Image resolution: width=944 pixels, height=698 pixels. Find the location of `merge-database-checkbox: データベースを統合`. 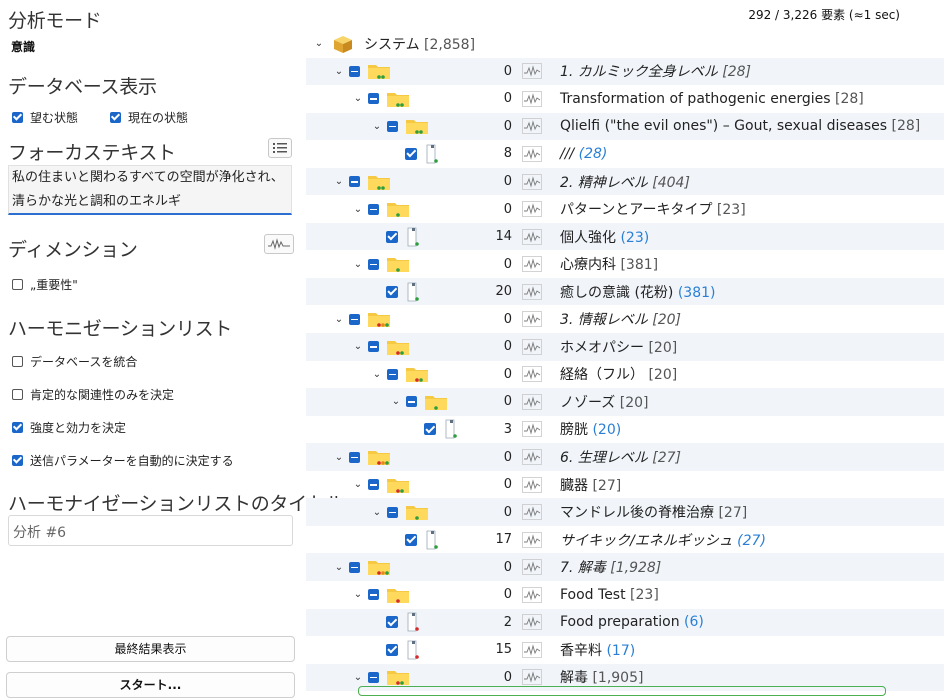

merge-database-checkbox: データベースを統合 is located at coordinates (74, 361).